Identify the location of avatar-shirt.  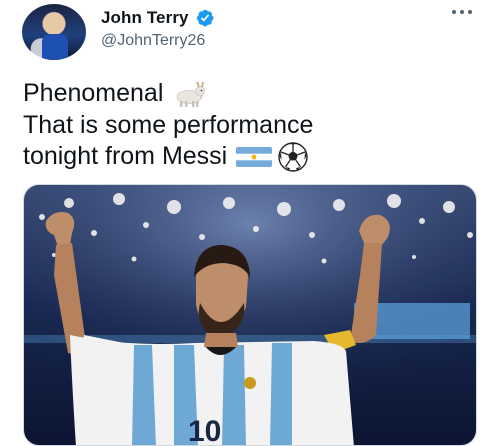
(55, 47).